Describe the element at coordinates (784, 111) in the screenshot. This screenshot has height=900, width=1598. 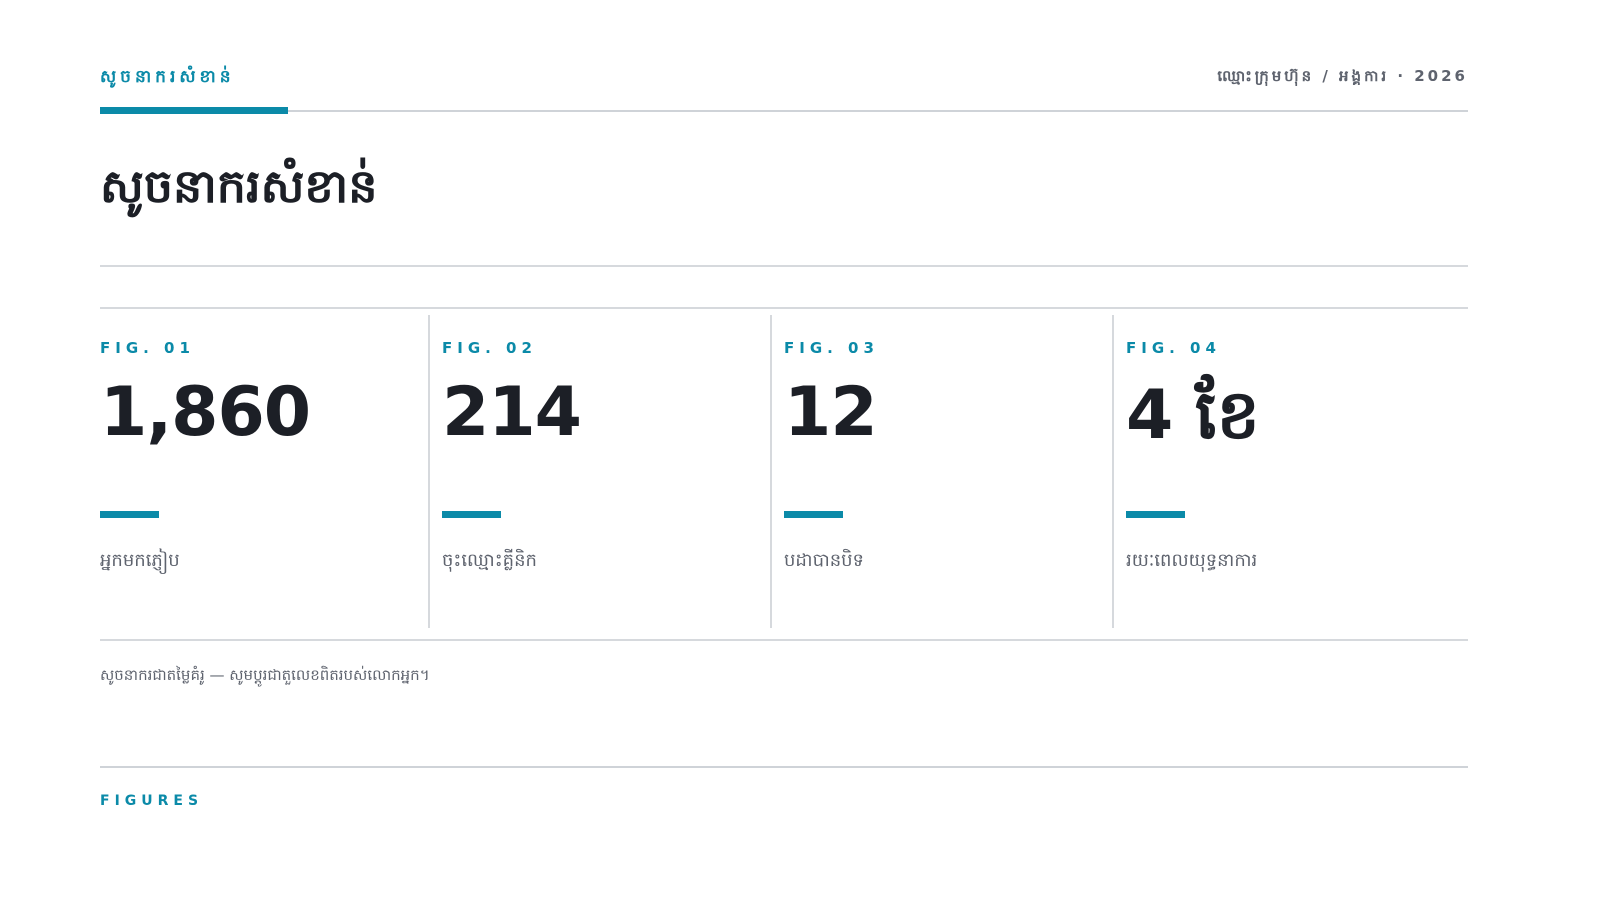
I see `header-rule` at that location.